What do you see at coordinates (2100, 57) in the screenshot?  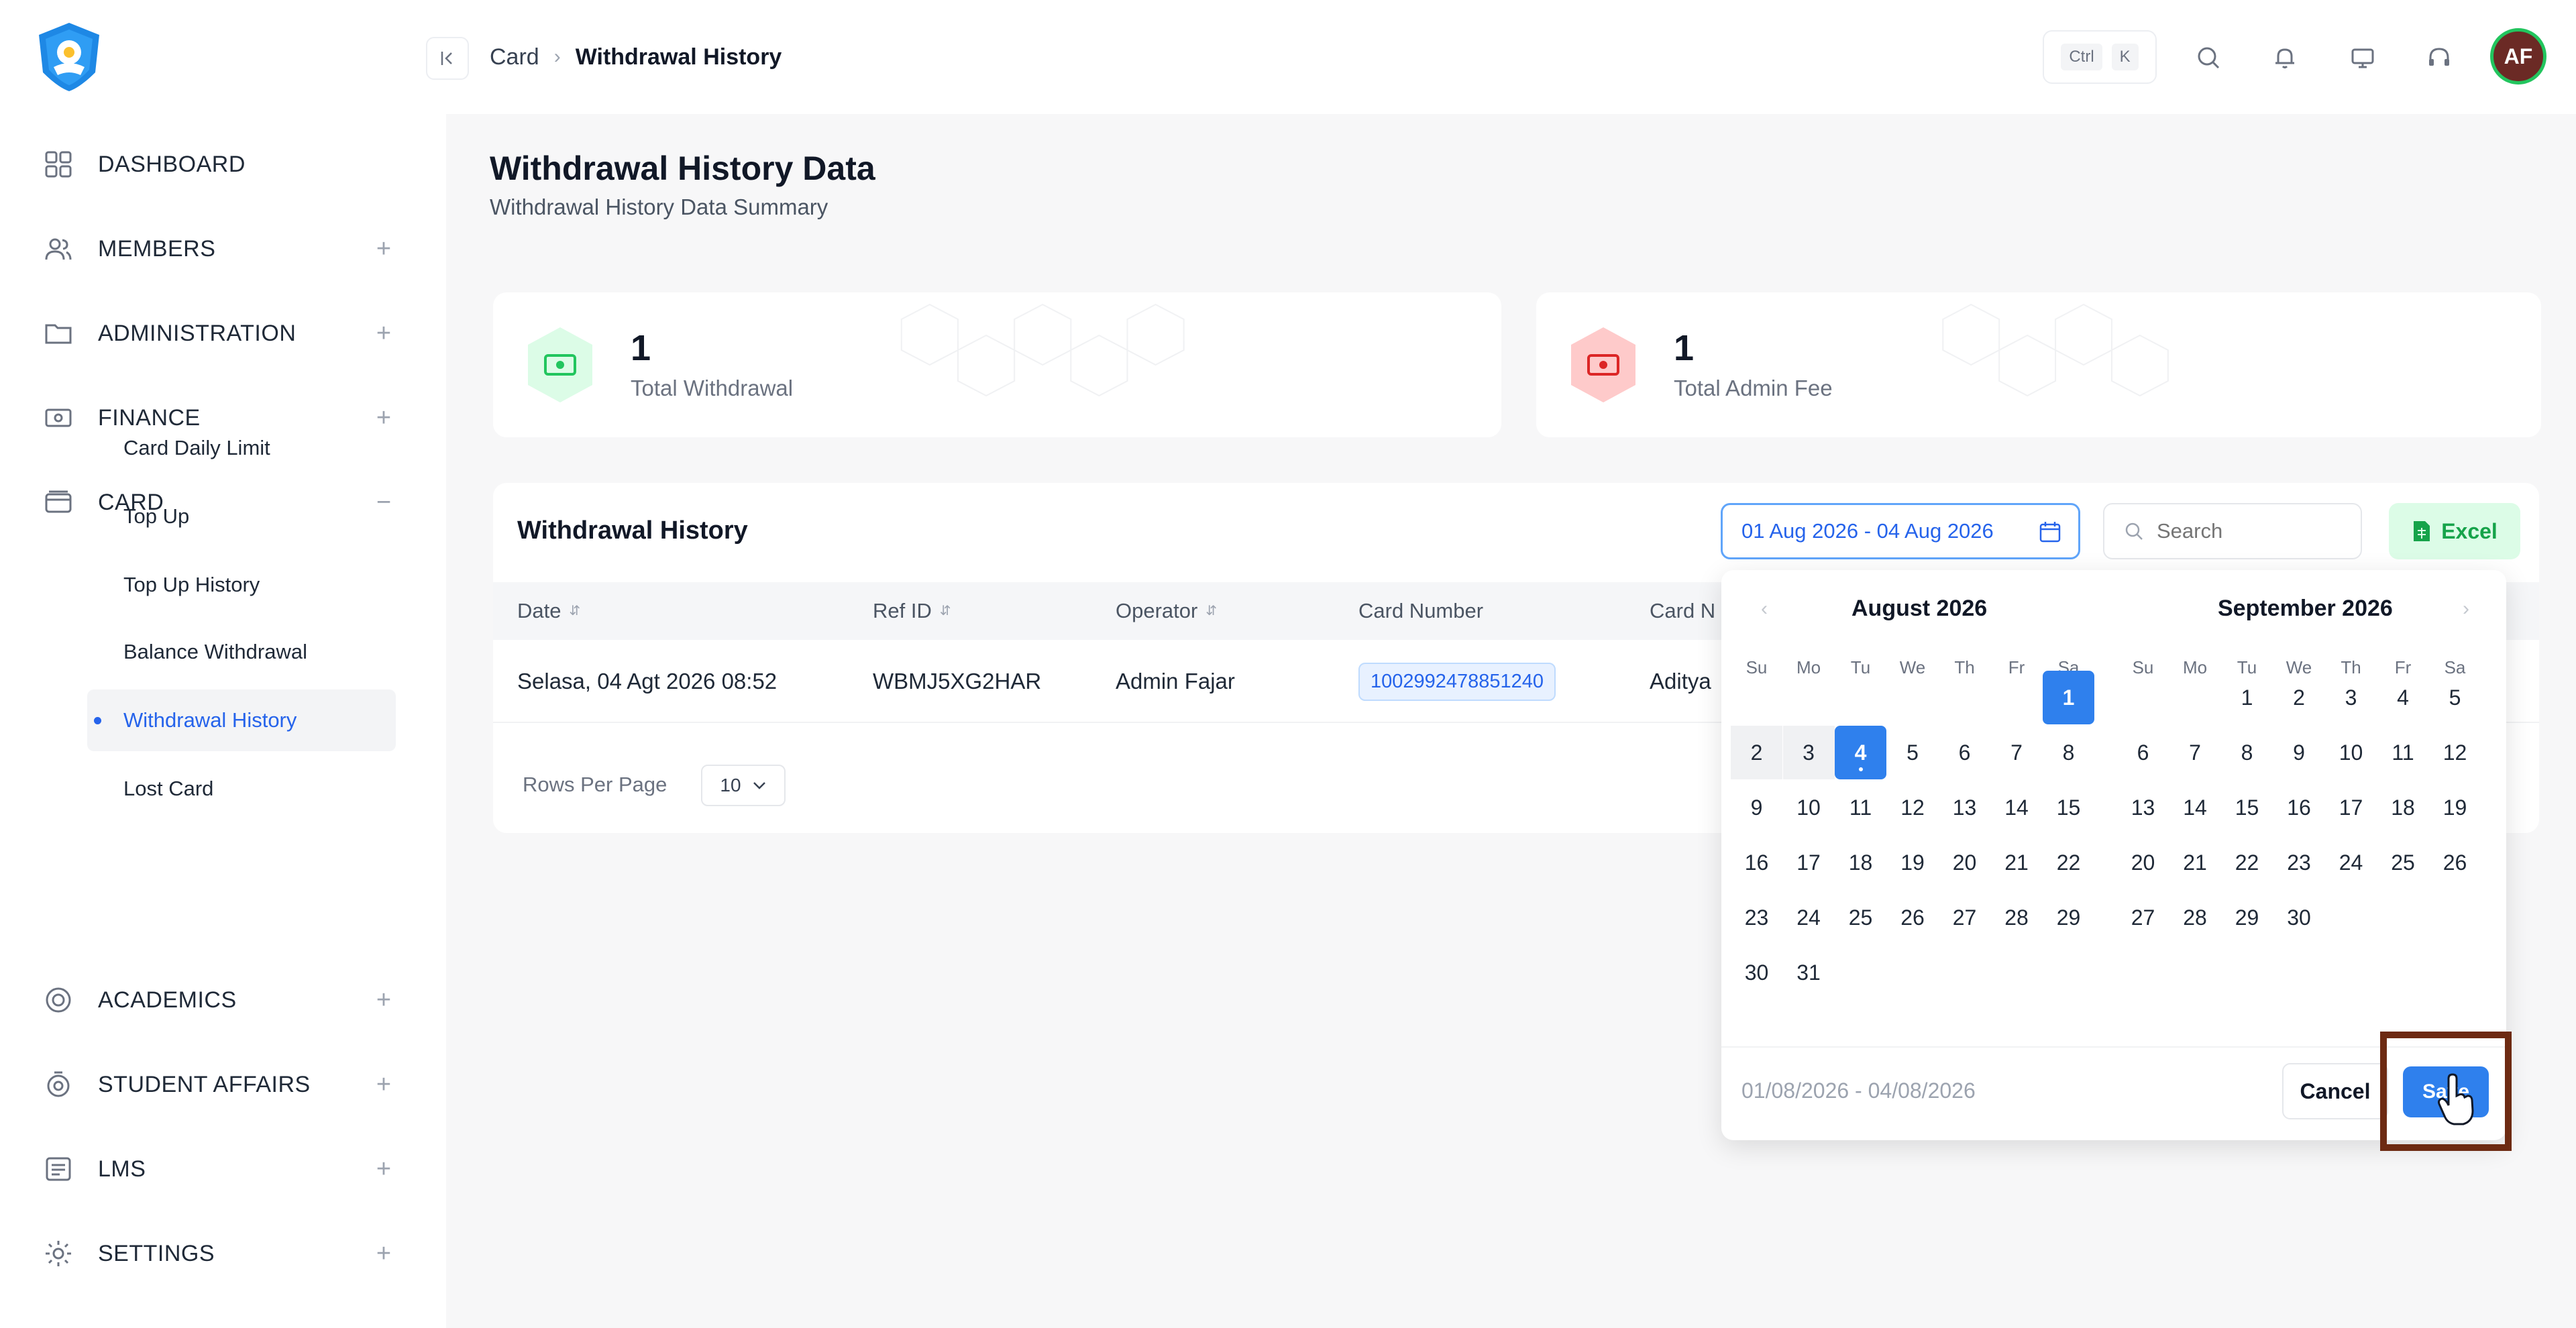 I see `command-palette-button: Ctrl K` at bounding box center [2100, 57].